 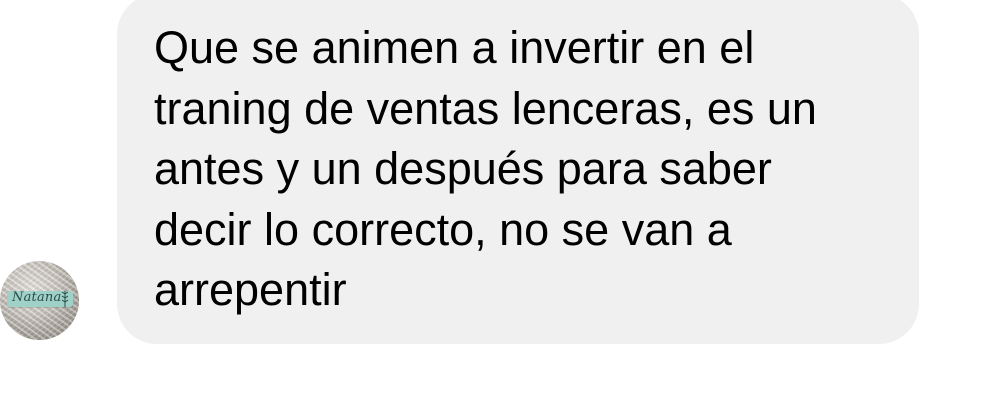 What do you see at coordinates (443, 229) in the screenshot?
I see `message-line-4: decir lo correcto, no se van a` at bounding box center [443, 229].